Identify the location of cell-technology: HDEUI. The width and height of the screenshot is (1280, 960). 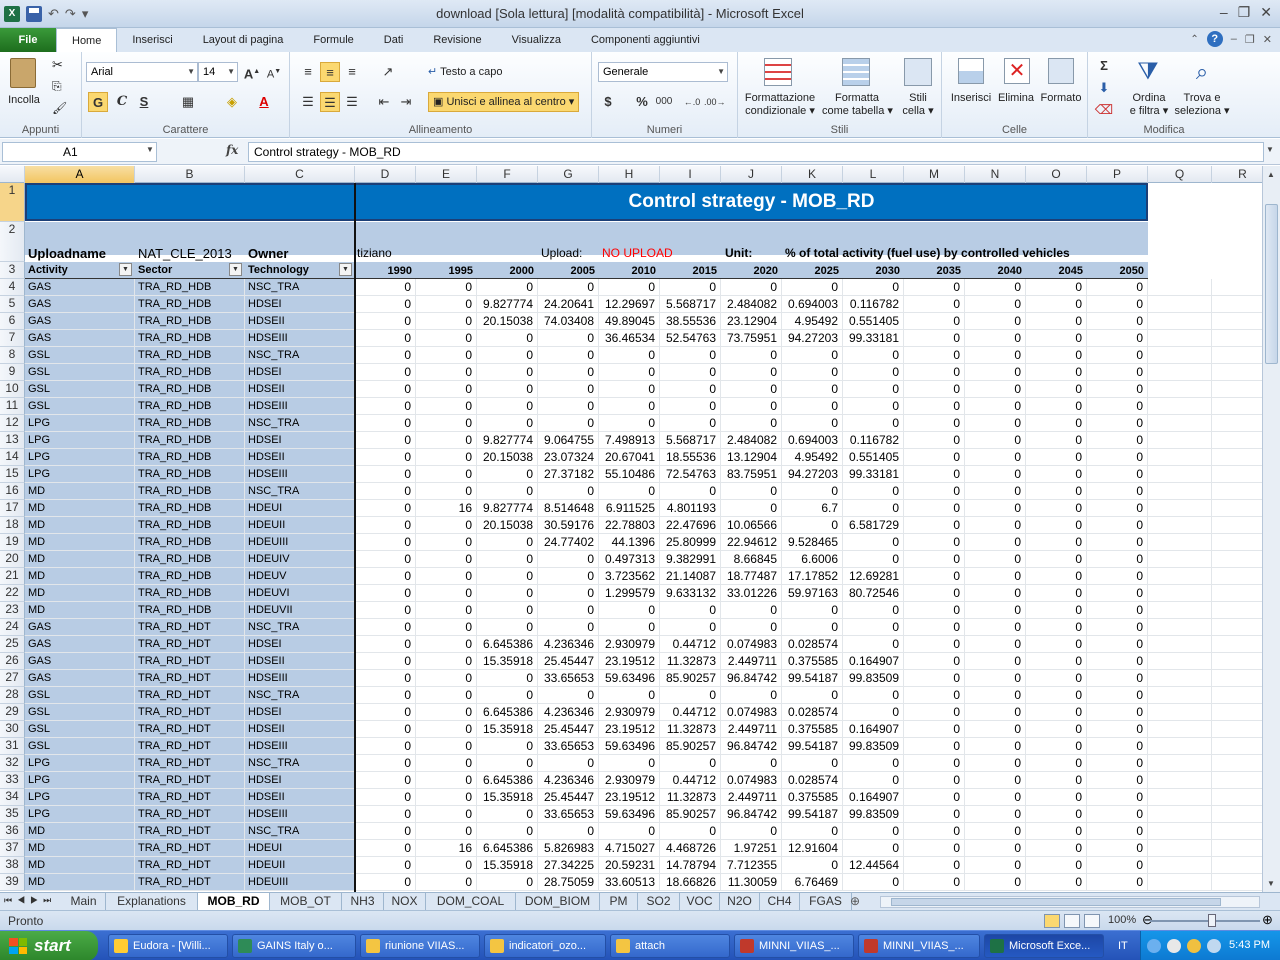
(300, 848).